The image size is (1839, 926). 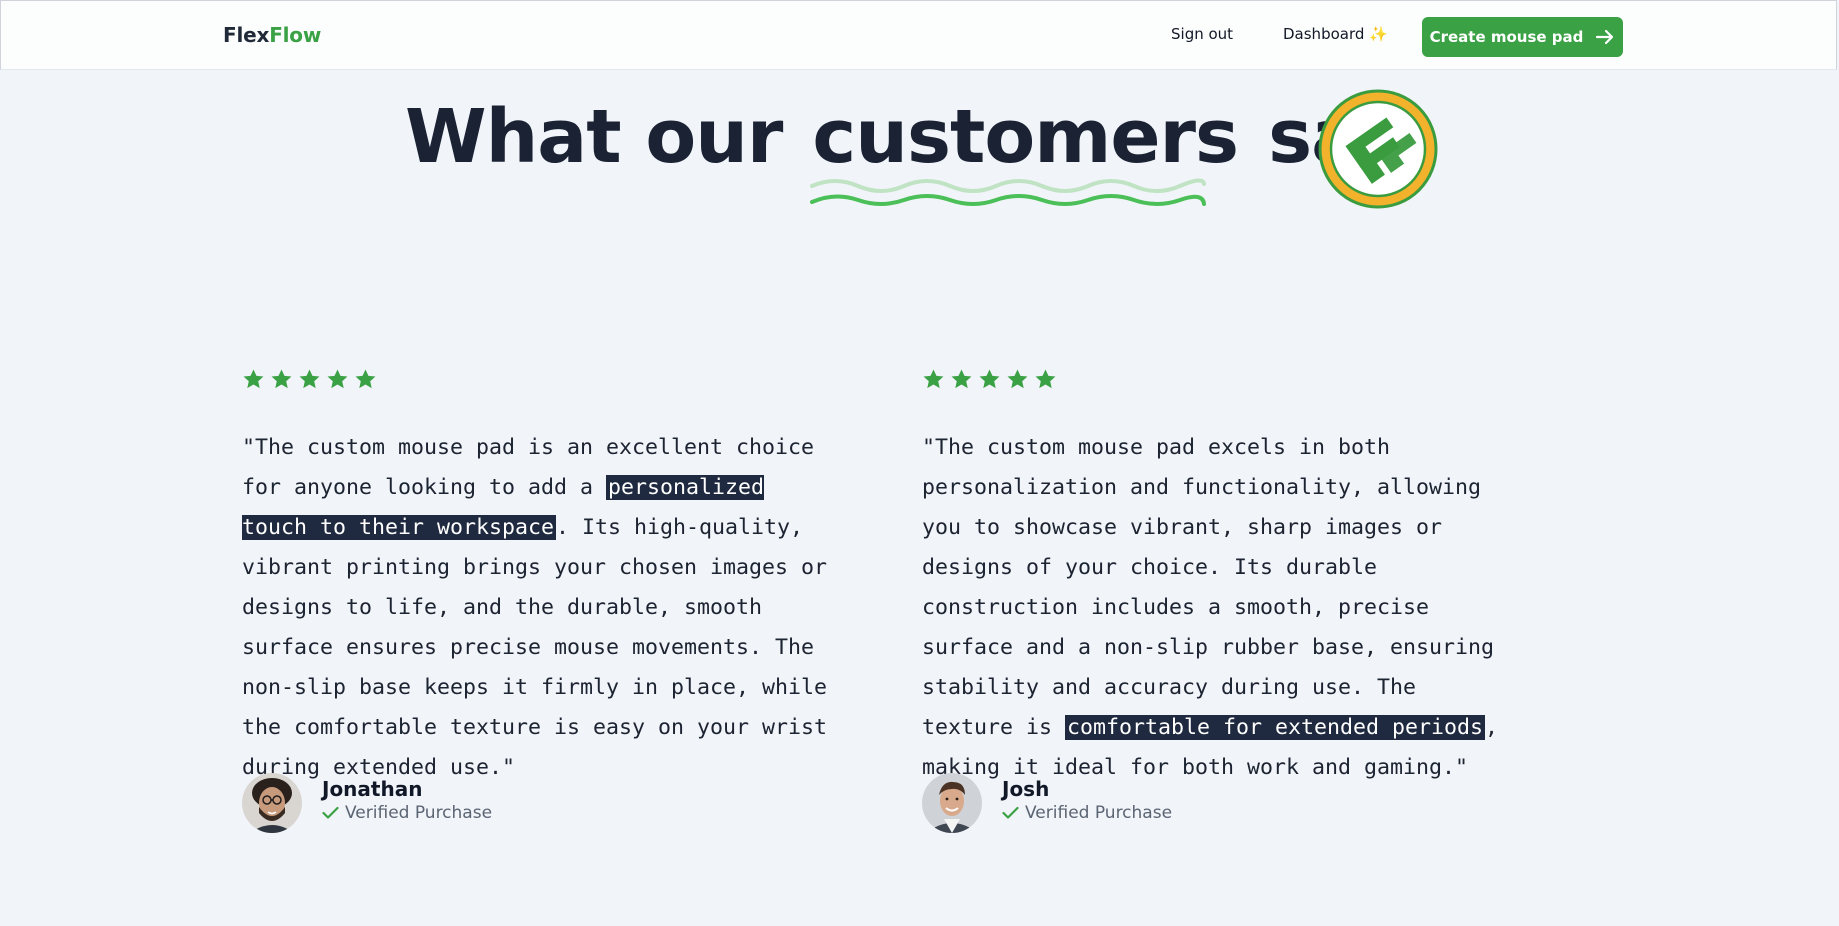 I want to click on sign-out-link: Sign out, so click(x=1202, y=34).